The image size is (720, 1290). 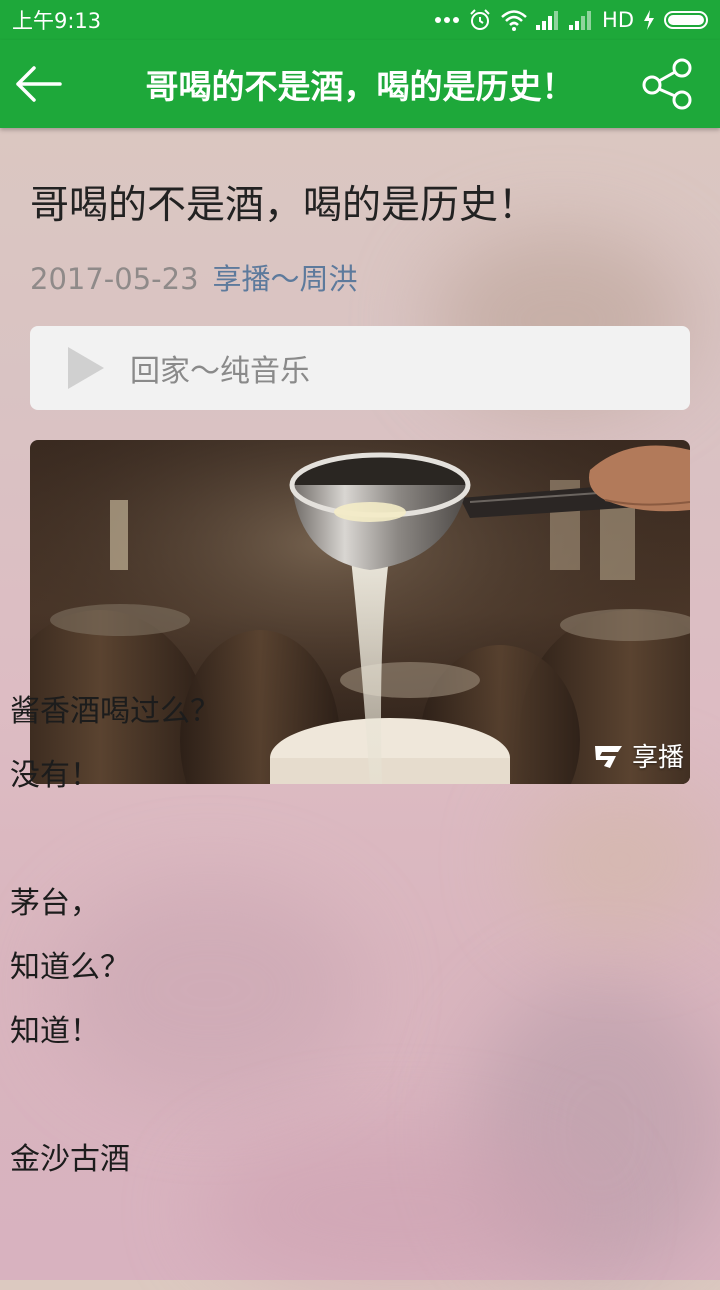 I want to click on network-type: HD, so click(x=618, y=20).